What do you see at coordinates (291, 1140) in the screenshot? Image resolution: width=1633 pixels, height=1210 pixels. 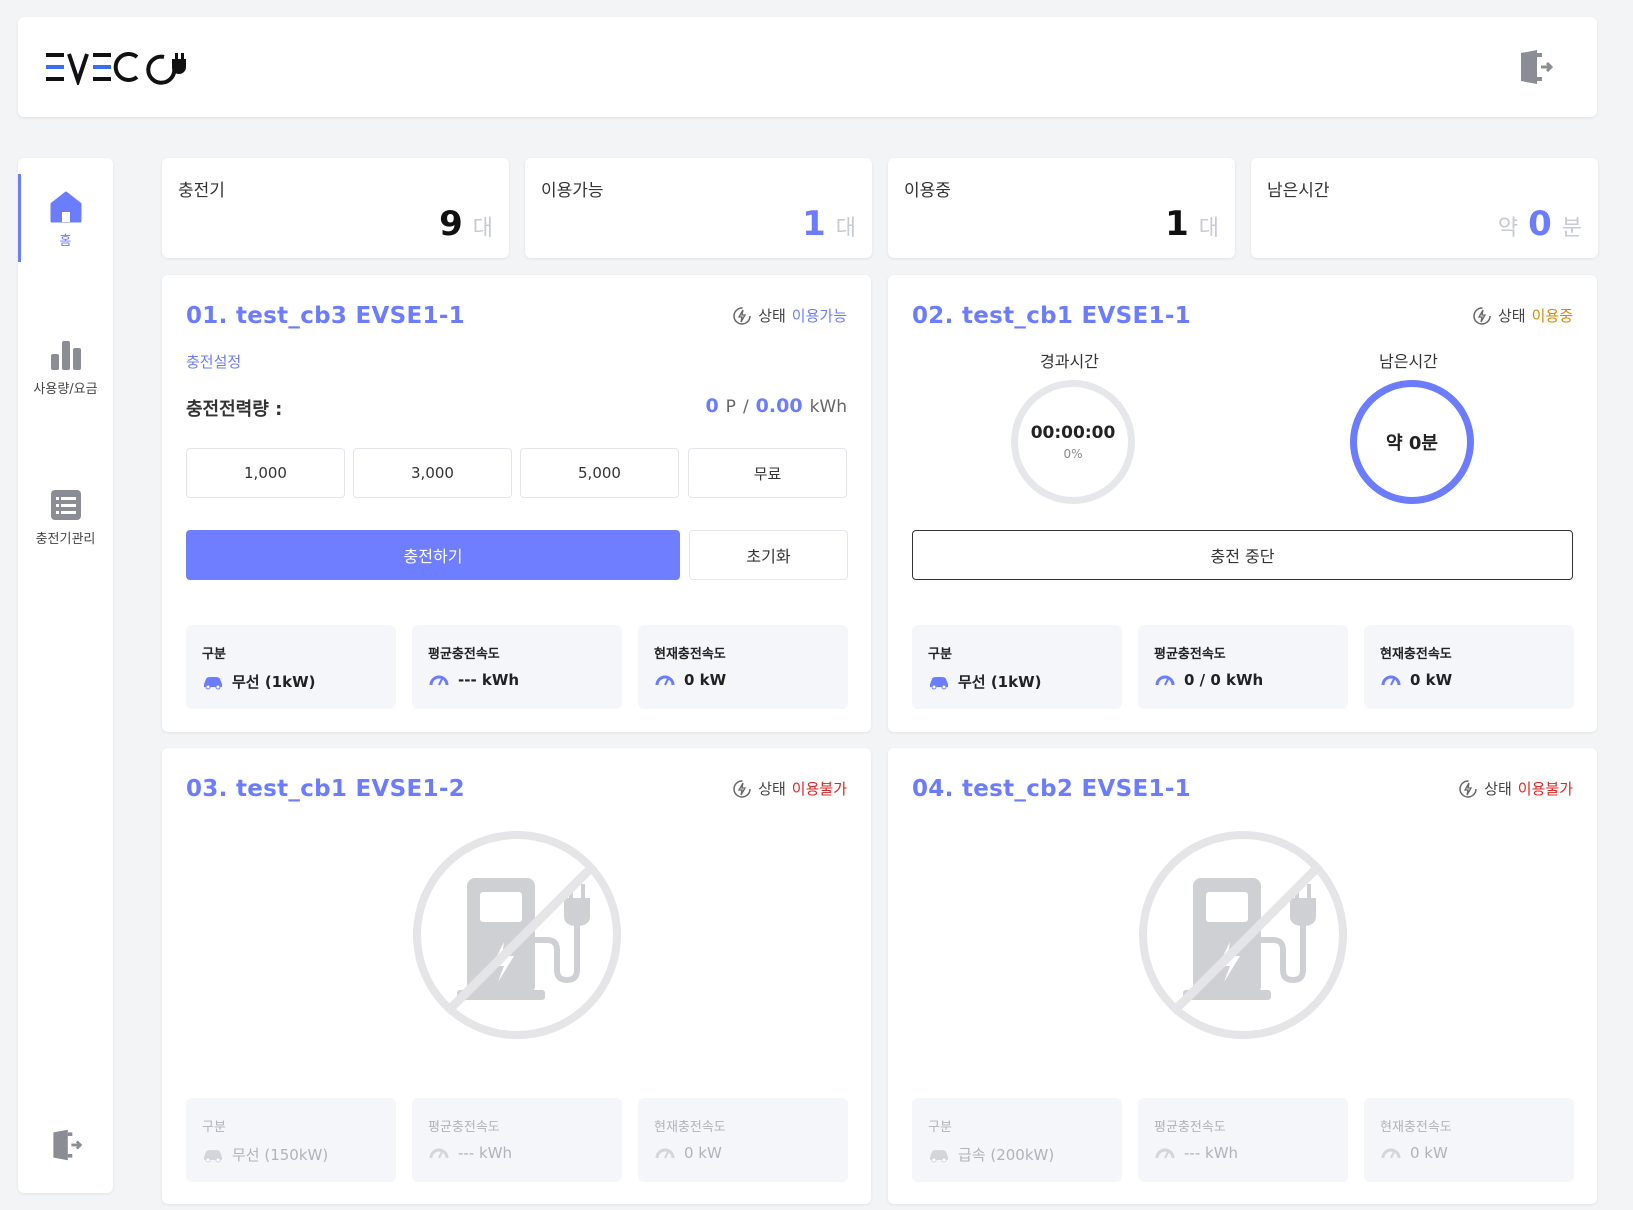 I see `info-type: 구분 무선 (150kW)` at bounding box center [291, 1140].